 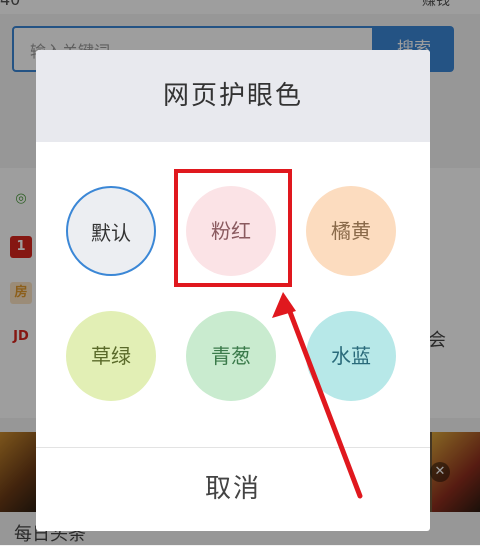 What do you see at coordinates (323, 400) in the screenshot?
I see `annotation-arrow-shaft` at bounding box center [323, 400].